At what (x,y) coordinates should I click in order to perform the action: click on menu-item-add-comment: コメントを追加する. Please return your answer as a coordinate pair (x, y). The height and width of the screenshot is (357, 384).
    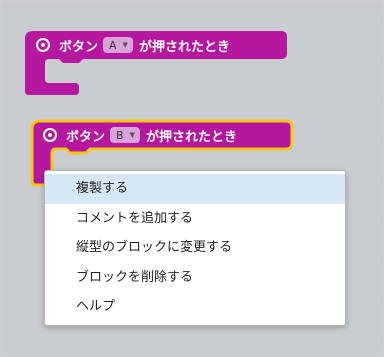
    Looking at the image, I should click on (195, 219).